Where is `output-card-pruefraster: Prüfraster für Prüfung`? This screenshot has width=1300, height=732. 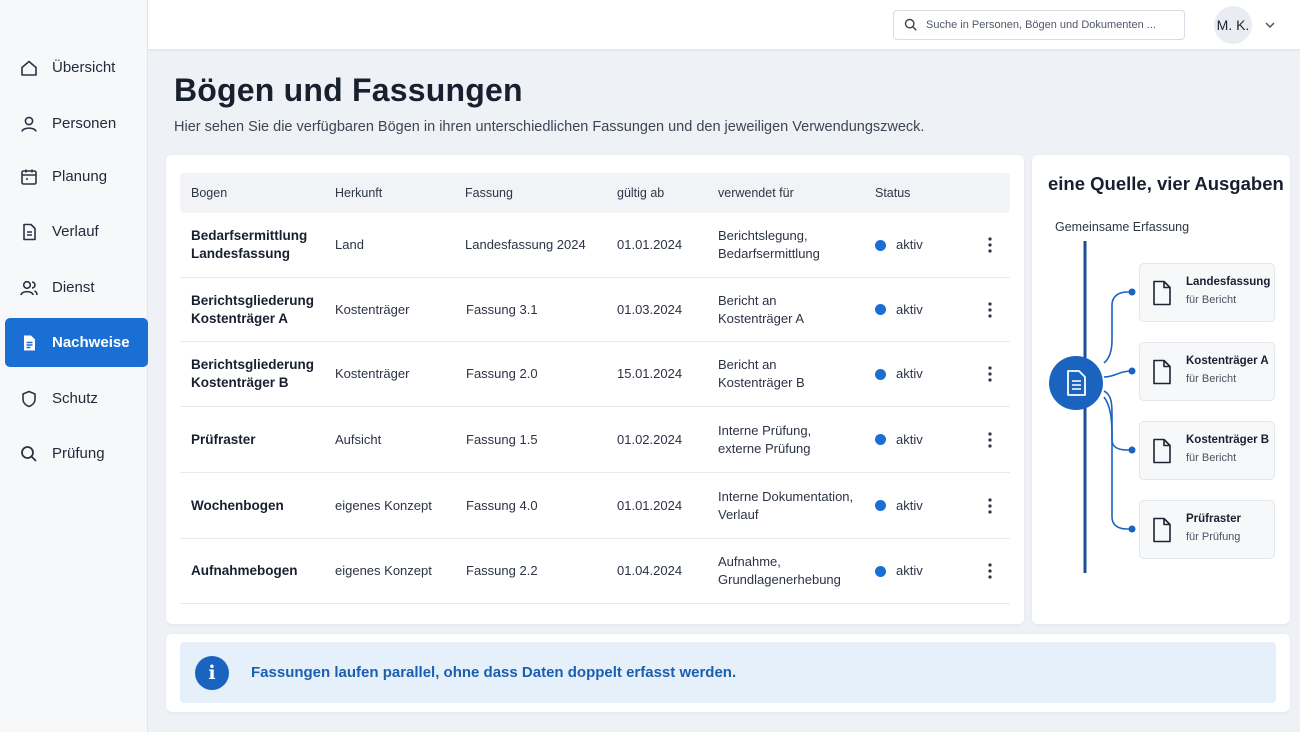 output-card-pruefraster: Prüfraster für Prüfung is located at coordinates (1207, 529).